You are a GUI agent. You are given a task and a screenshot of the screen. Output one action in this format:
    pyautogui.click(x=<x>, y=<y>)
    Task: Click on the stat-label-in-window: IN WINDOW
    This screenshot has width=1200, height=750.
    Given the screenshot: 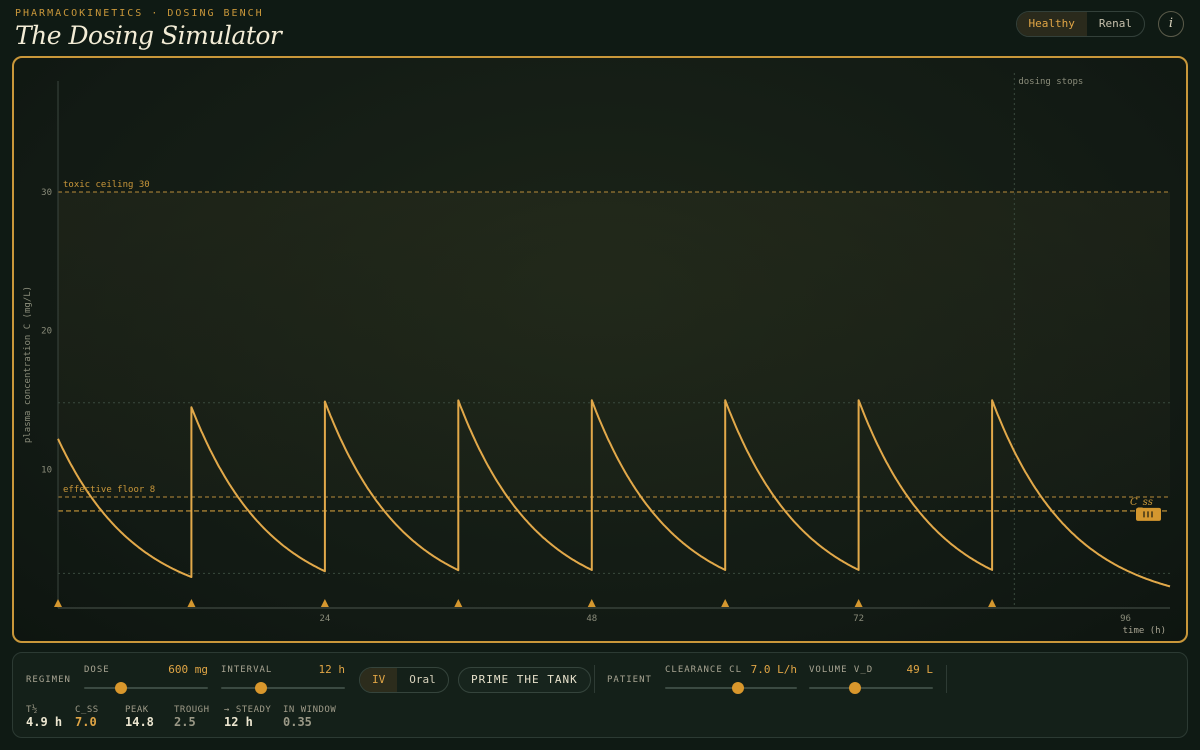 What is the action you would take?
    pyautogui.click(x=310, y=710)
    